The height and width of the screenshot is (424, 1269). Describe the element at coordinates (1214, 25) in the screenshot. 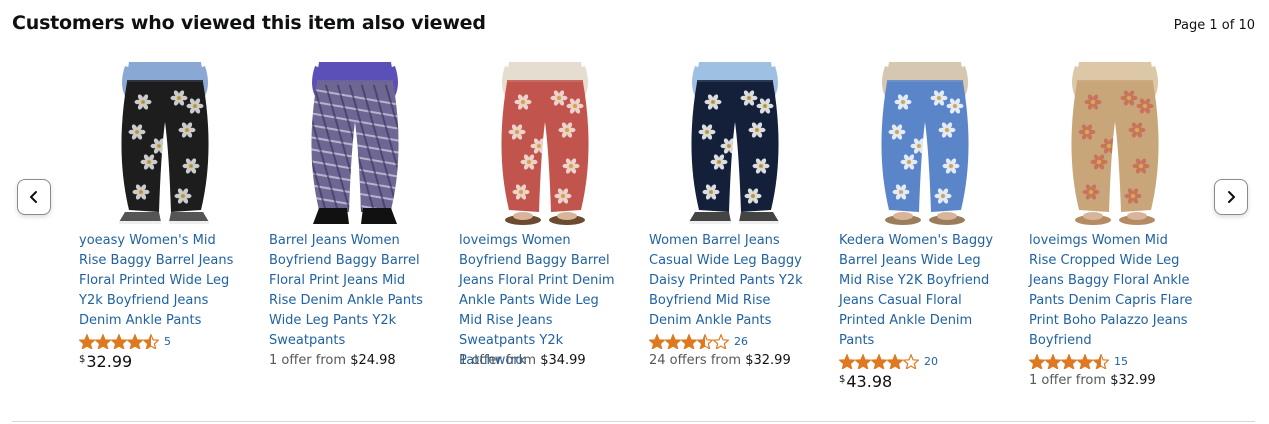

I see `page-indicator: Page 1 of 10` at that location.